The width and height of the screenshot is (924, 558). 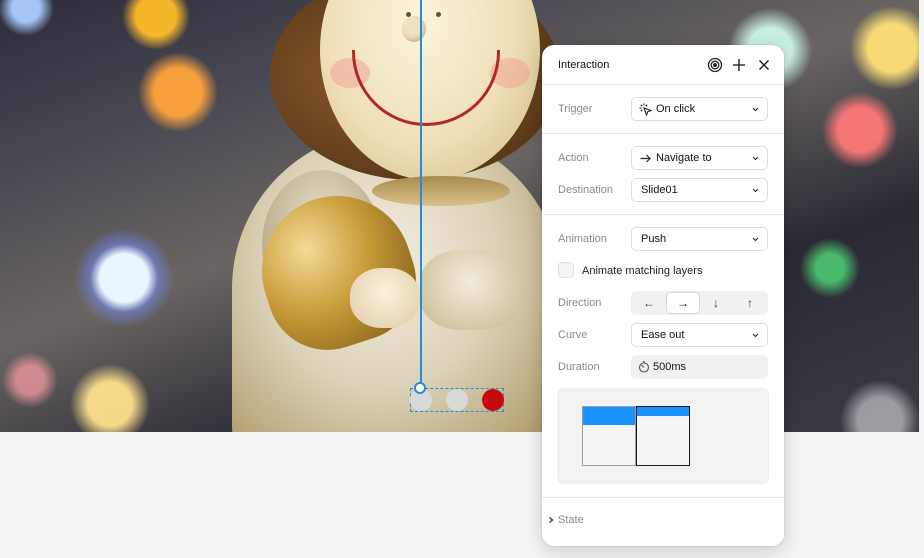 I want to click on destination-label: Destination, so click(x=586, y=190).